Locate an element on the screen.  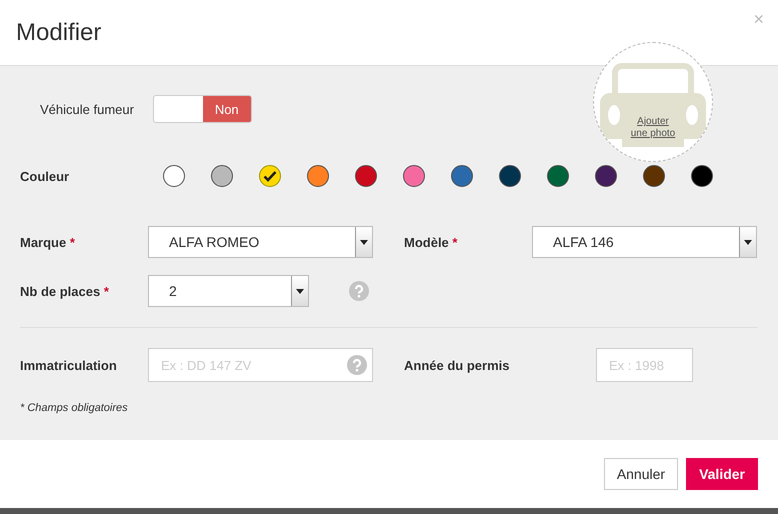
select-field: ALFA ROMEO is located at coordinates (260, 242).